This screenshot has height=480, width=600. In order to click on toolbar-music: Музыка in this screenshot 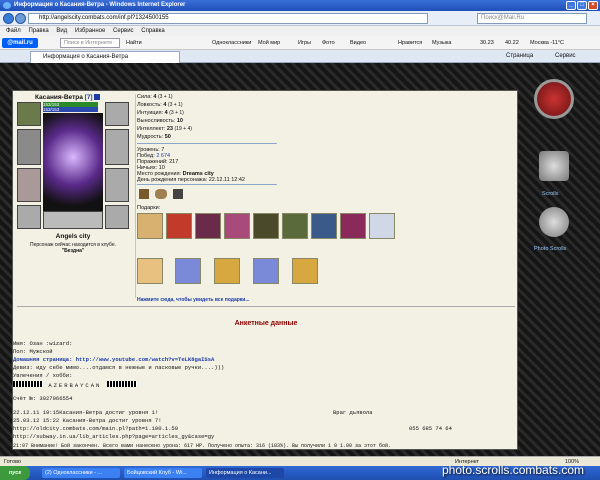, I will do `click(441, 43)`.